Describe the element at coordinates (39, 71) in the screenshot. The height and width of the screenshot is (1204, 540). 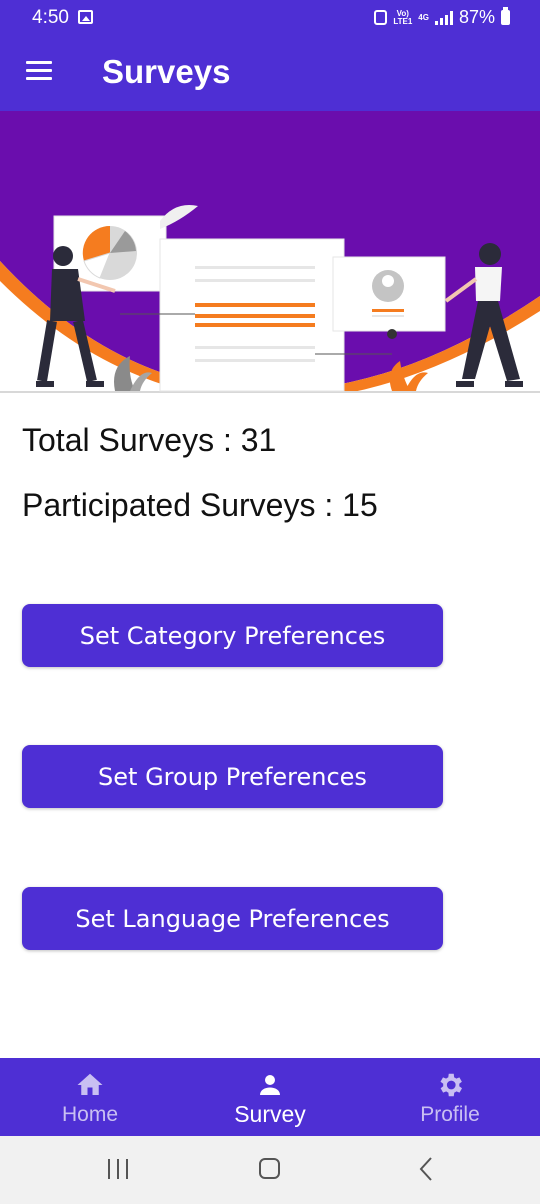
I see `hamburger-menu-icon` at that location.